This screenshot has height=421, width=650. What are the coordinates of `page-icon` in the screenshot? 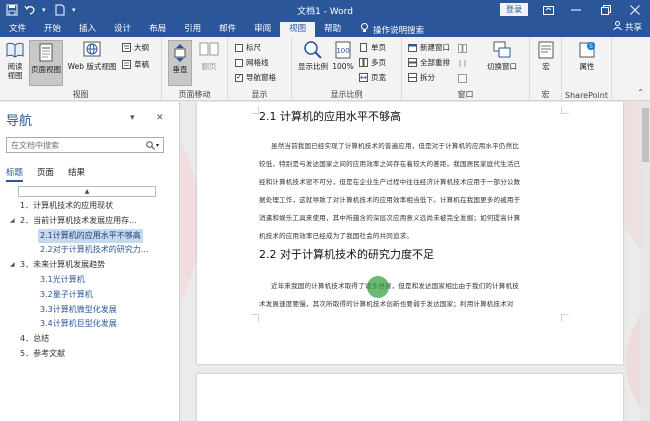 It's located at (46, 52).